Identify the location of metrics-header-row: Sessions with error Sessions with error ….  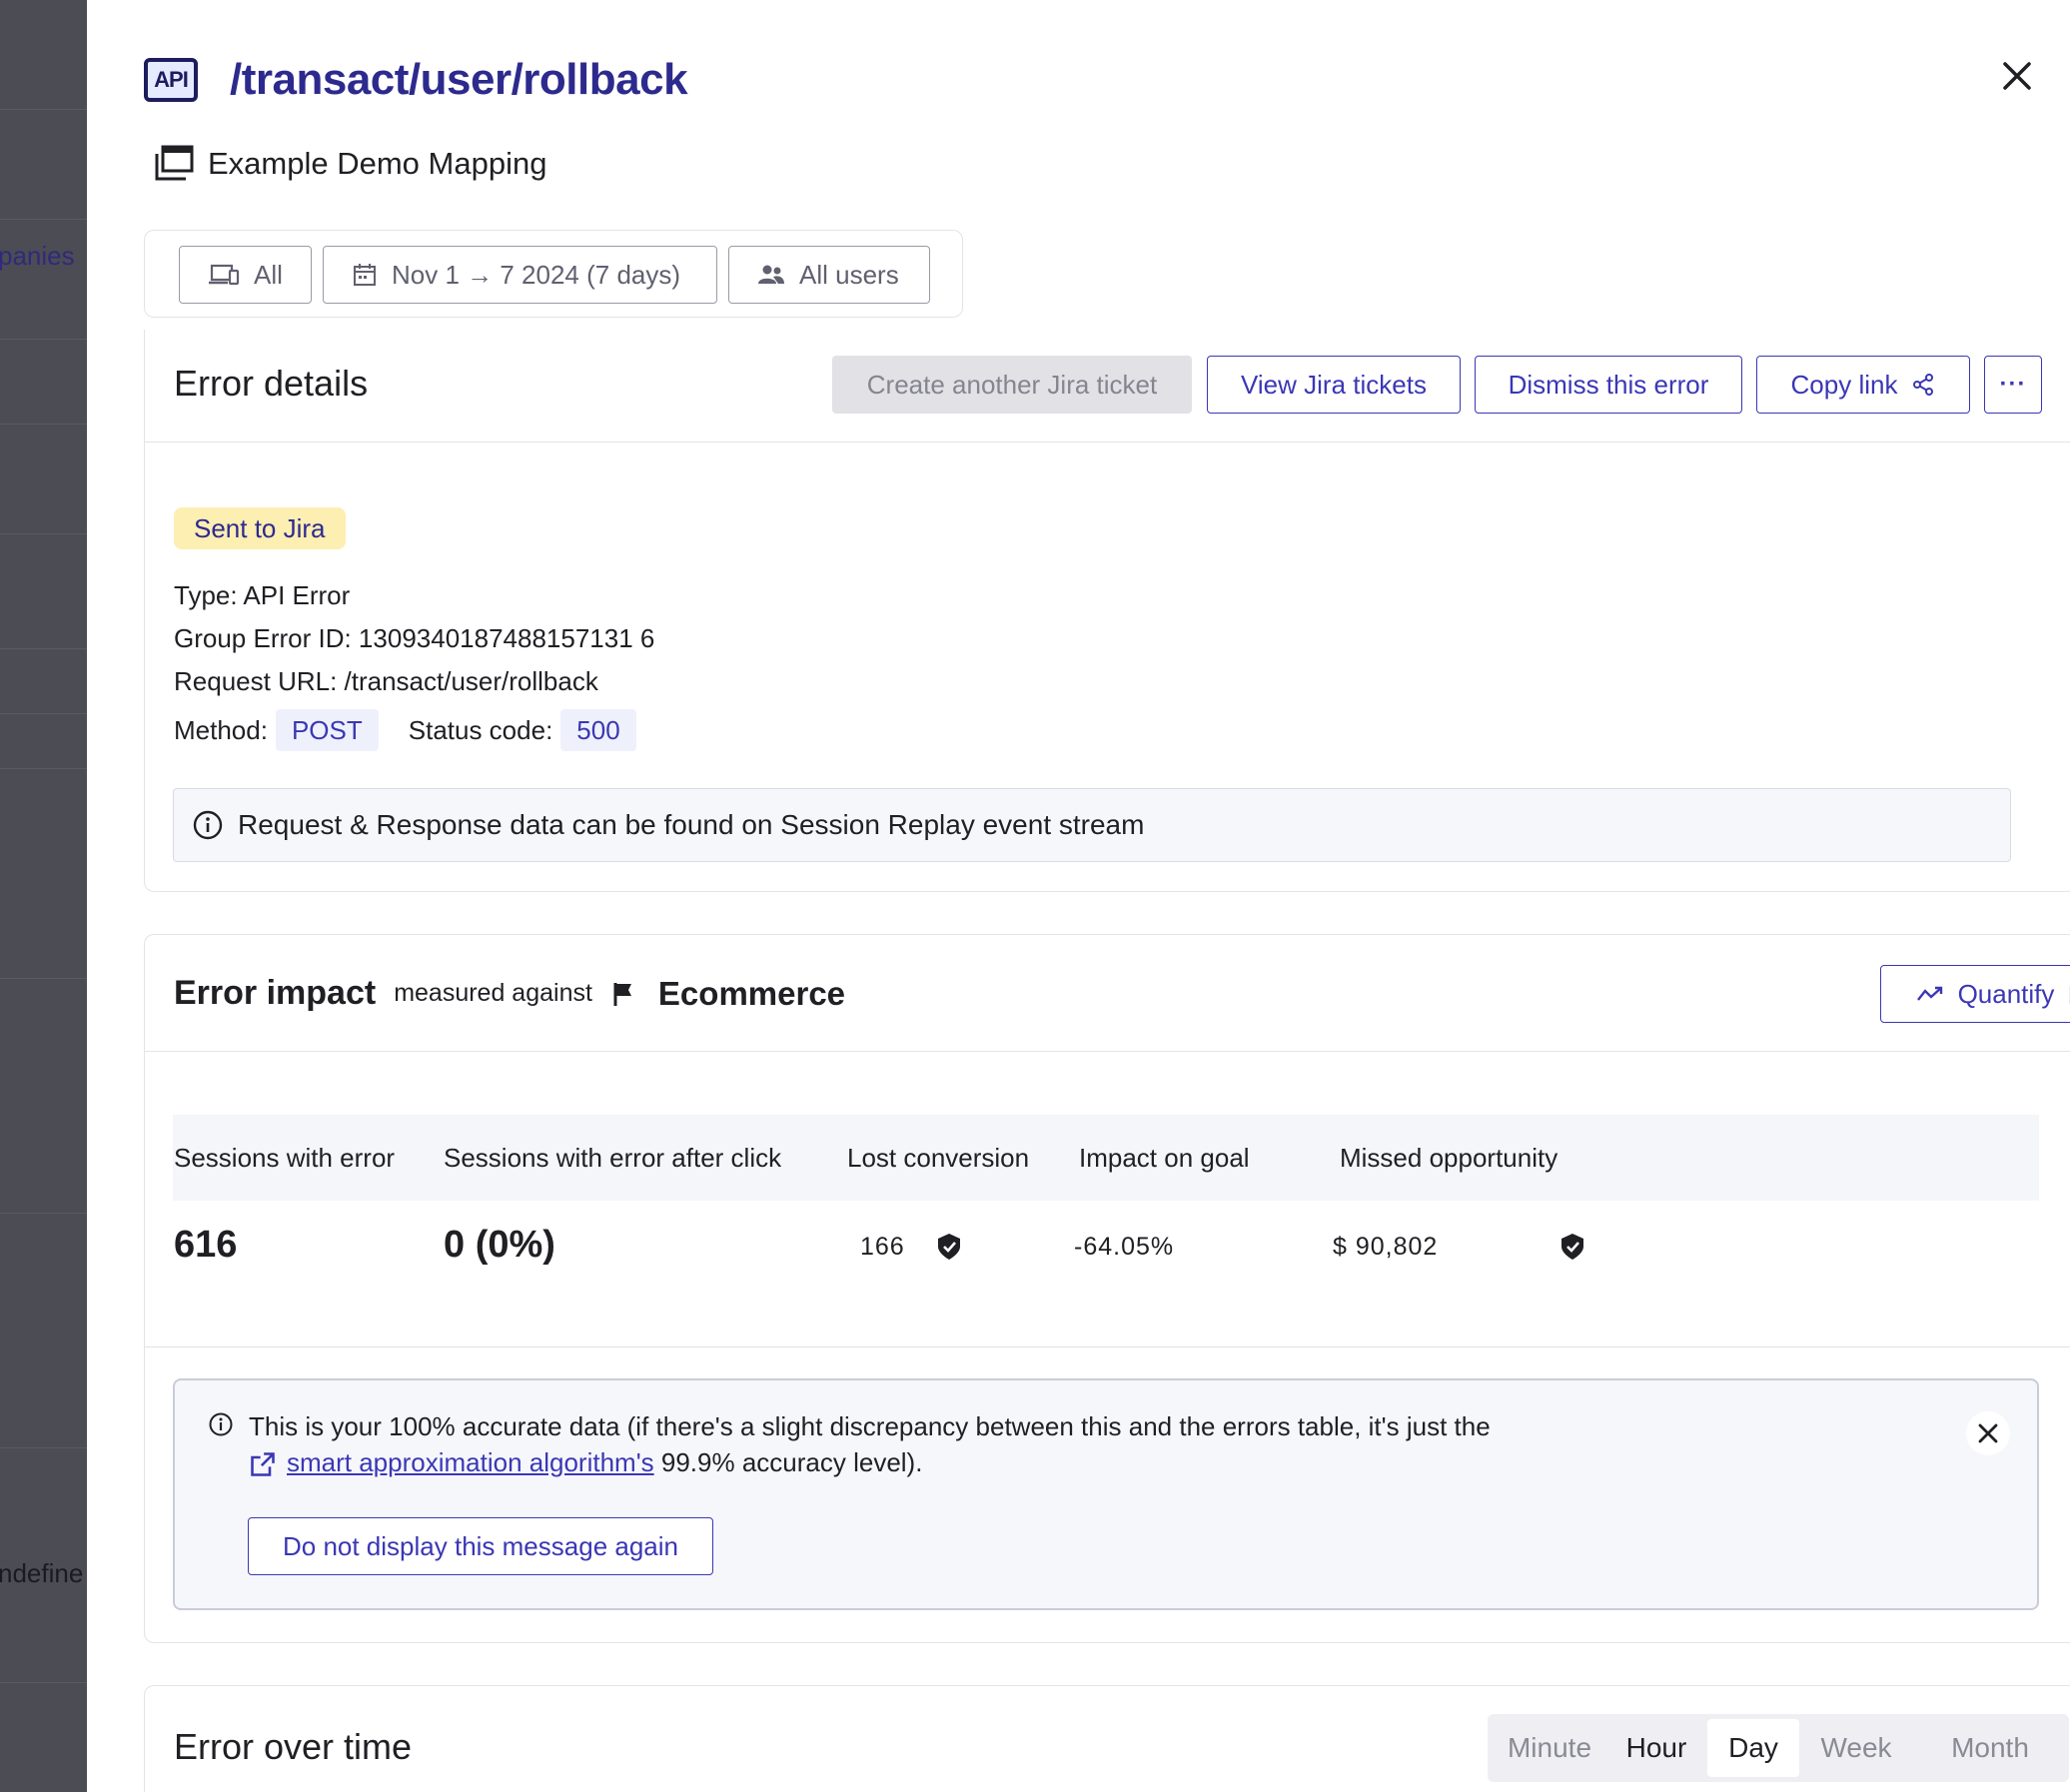
(1106, 1158).